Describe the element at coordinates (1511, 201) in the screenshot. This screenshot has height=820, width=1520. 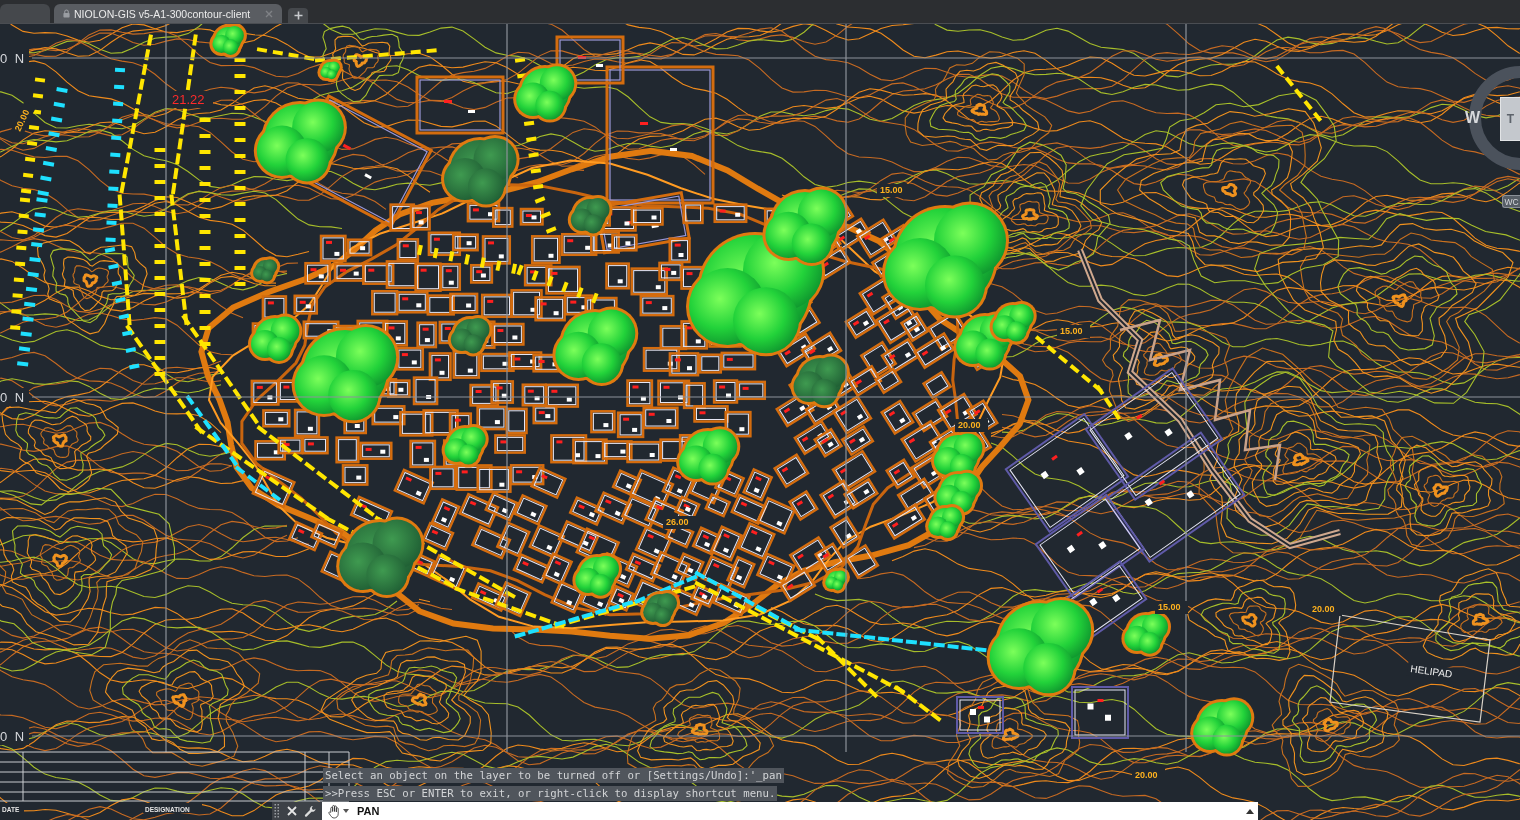
I see `ucs-menu-button: WC` at that location.